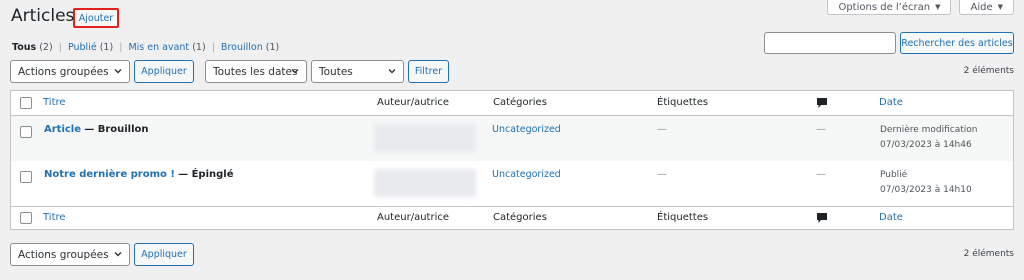  What do you see at coordinates (164, 254) in the screenshot?
I see `apply-button-bottom: Appliquer` at bounding box center [164, 254].